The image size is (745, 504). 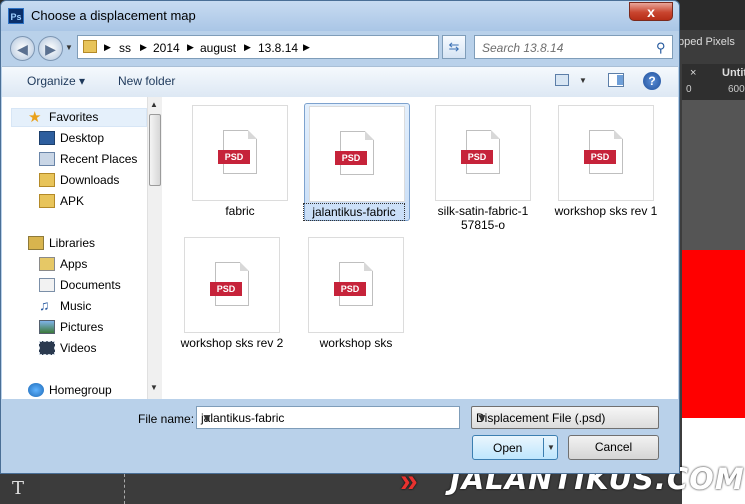 What do you see at coordinates (69, 47) in the screenshot?
I see `recent-locations-dropdown-icon: ▼` at bounding box center [69, 47].